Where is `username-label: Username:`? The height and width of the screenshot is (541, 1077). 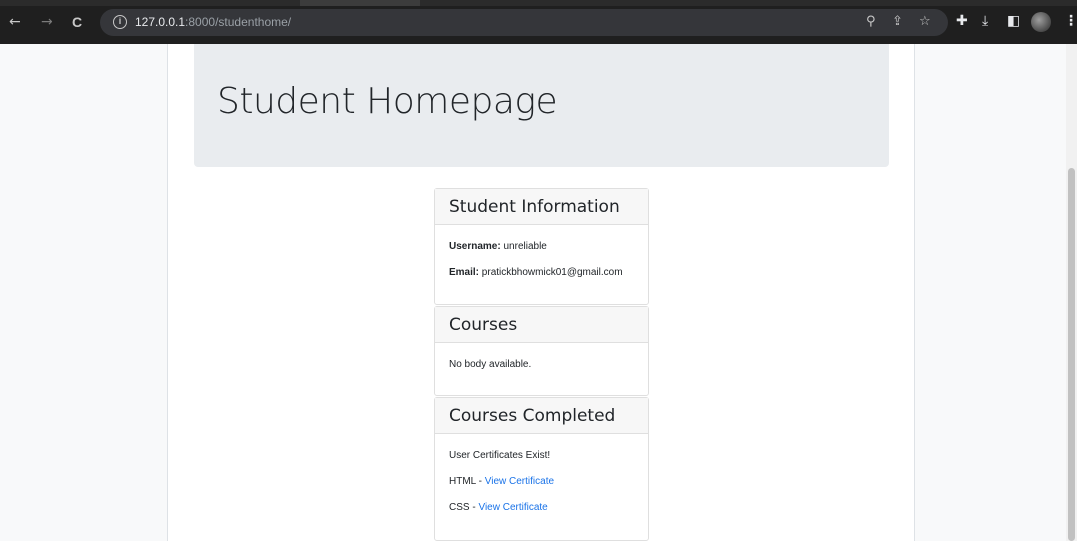 username-label: Username: is located at coordinates (475, 246).